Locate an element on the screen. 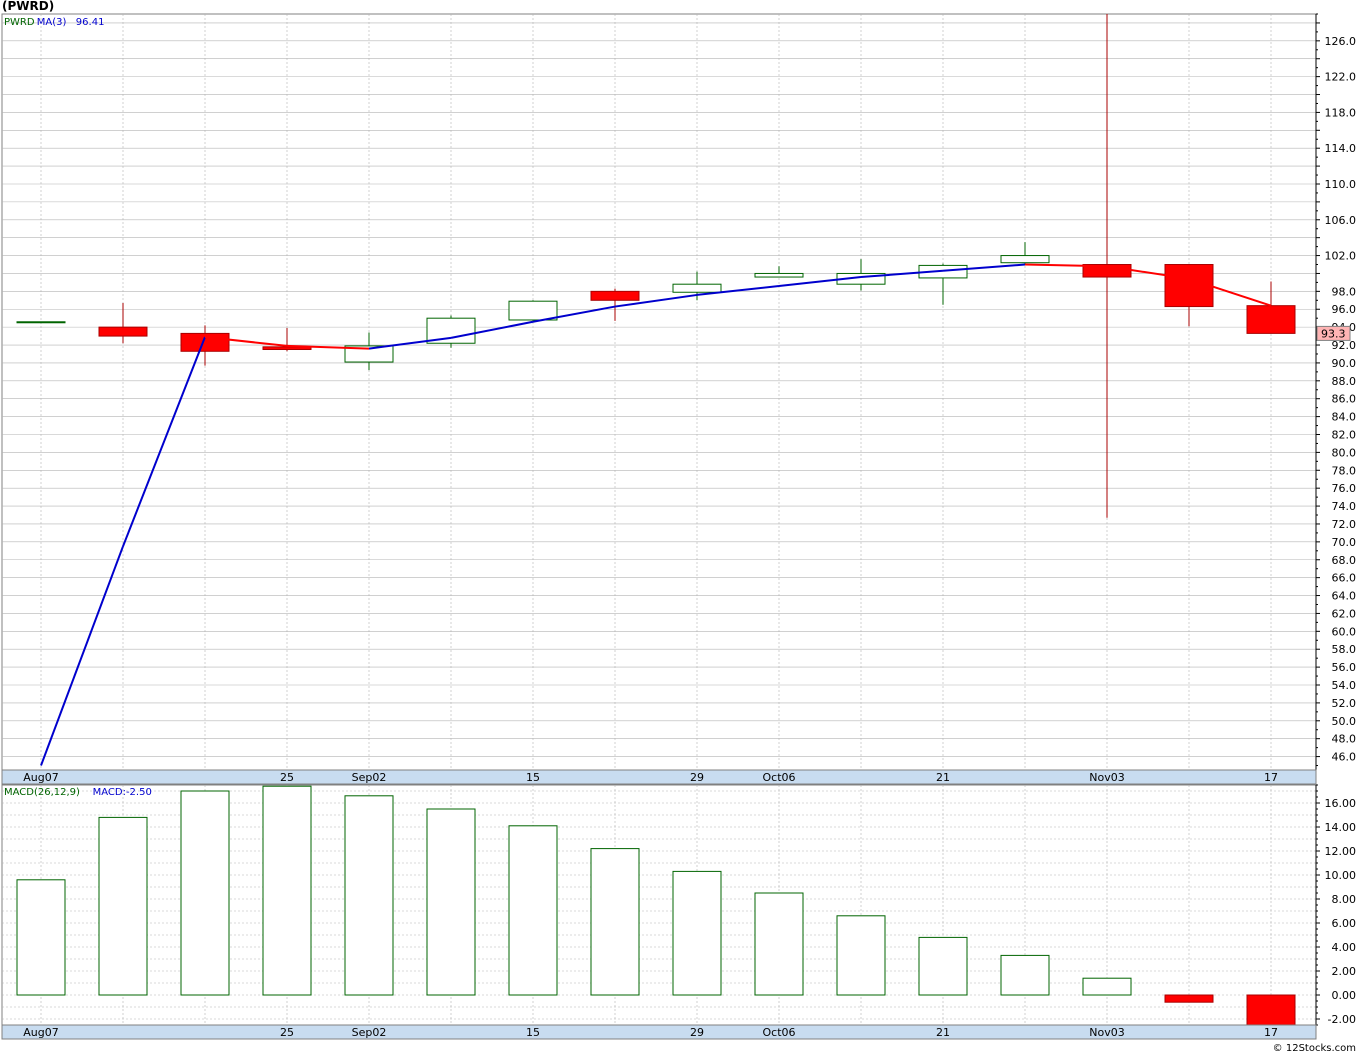 This screenshot has height=1056, width=1360. macd-tick-label: 6.00 is located at coordinates (1344, 923).